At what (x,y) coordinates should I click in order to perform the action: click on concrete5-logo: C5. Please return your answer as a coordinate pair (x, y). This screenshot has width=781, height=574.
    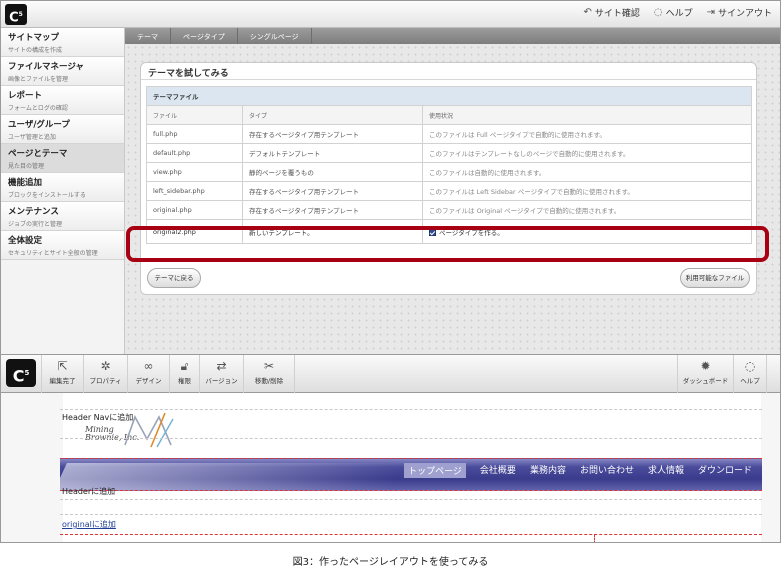
    Looking at the image, I should click on (16, 14).